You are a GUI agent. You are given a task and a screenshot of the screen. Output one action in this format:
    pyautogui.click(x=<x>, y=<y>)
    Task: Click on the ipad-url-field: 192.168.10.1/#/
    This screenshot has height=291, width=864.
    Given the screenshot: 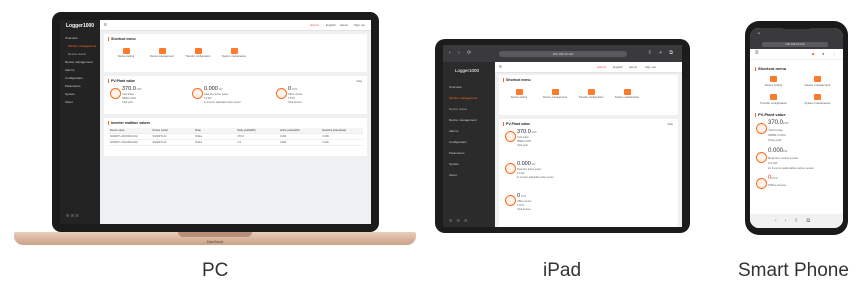 What is the action you would take?
    pyautogui.click(x=563, y=54)
    